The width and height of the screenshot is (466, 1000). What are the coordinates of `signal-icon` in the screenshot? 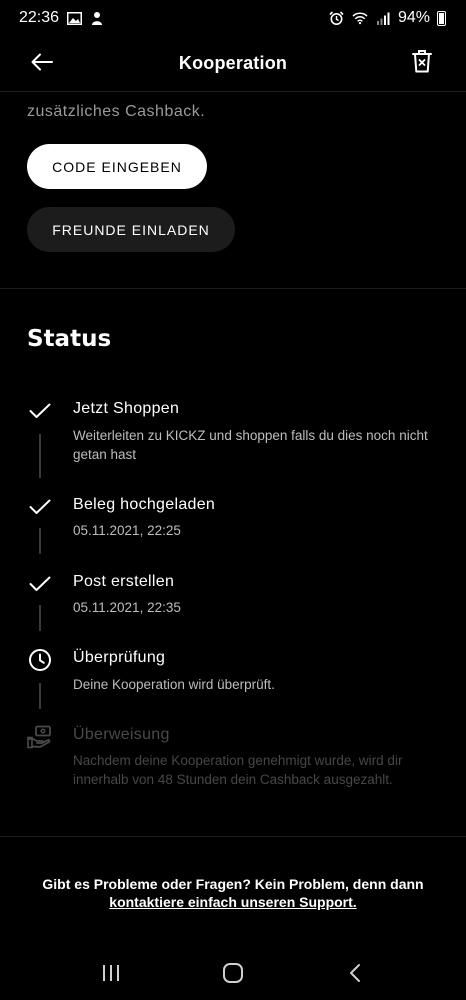 It's located at (383, 18).